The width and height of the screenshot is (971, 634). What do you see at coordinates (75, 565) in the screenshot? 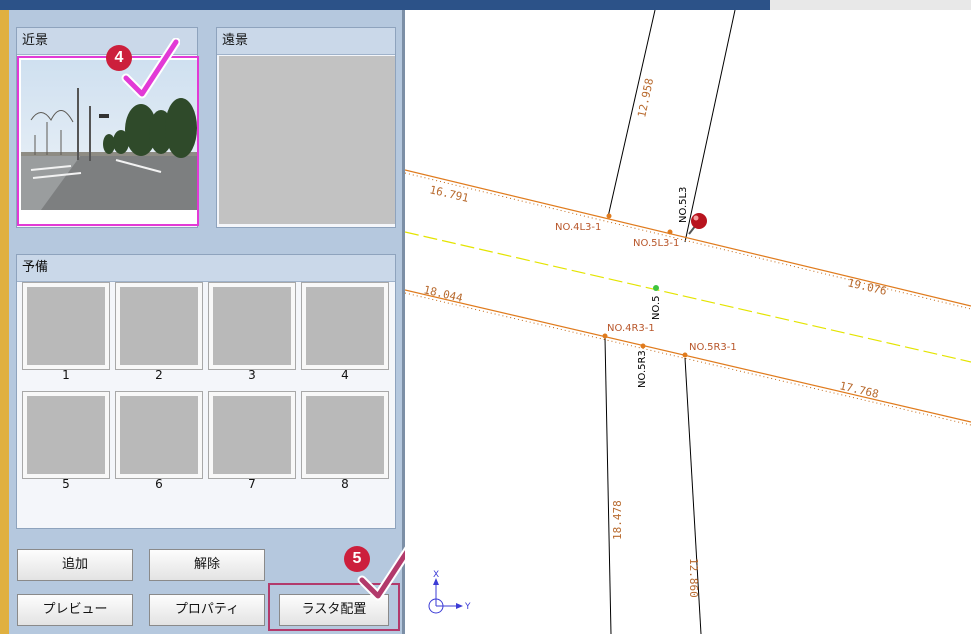
I see `add-button: 追加` at bounding box center [75, 565].